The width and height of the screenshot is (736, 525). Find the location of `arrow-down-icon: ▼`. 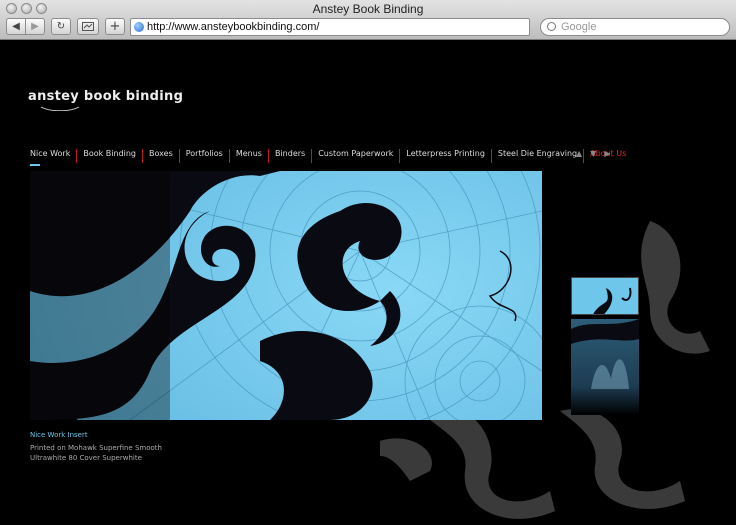

arrow-down-icon: ▼ is located at coordinates (593, 153).